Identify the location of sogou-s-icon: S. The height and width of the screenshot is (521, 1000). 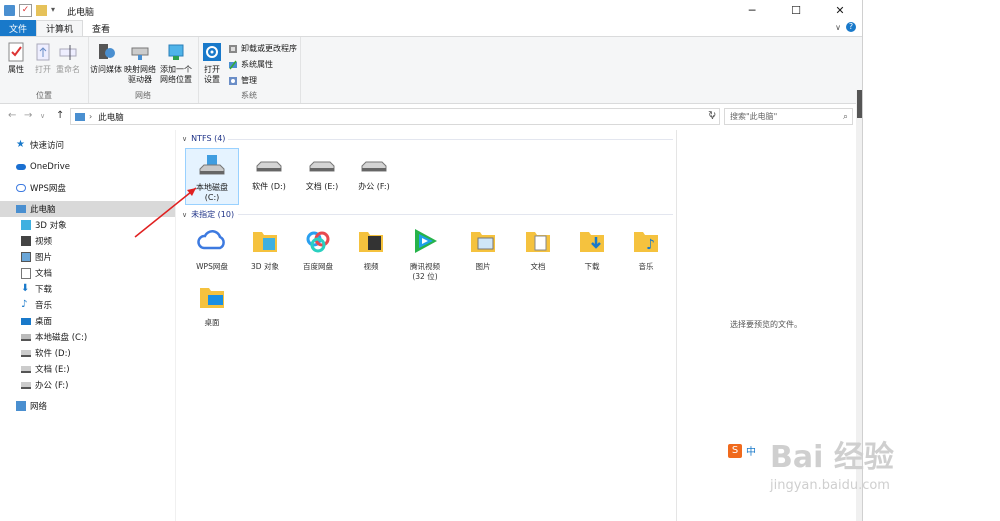
(735, 450).